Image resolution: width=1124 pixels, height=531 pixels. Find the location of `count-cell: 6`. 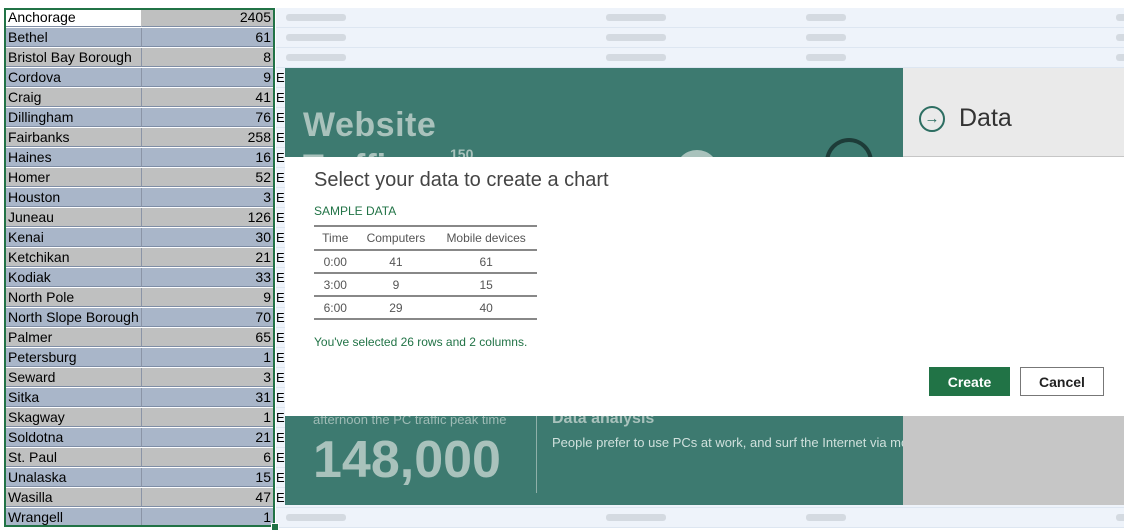

count-cell: 6 is located at coordinates (208, 457).